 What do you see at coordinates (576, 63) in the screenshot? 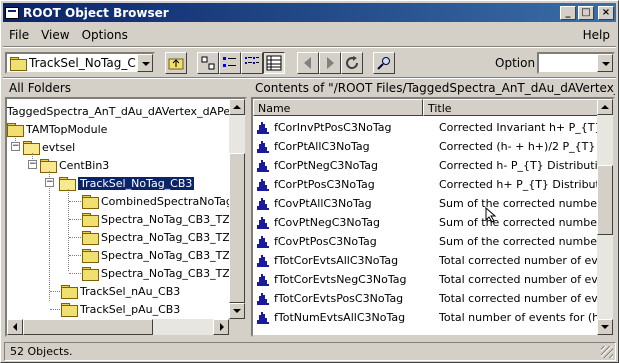
I see `option-combo` at bounding box center [576, 63].